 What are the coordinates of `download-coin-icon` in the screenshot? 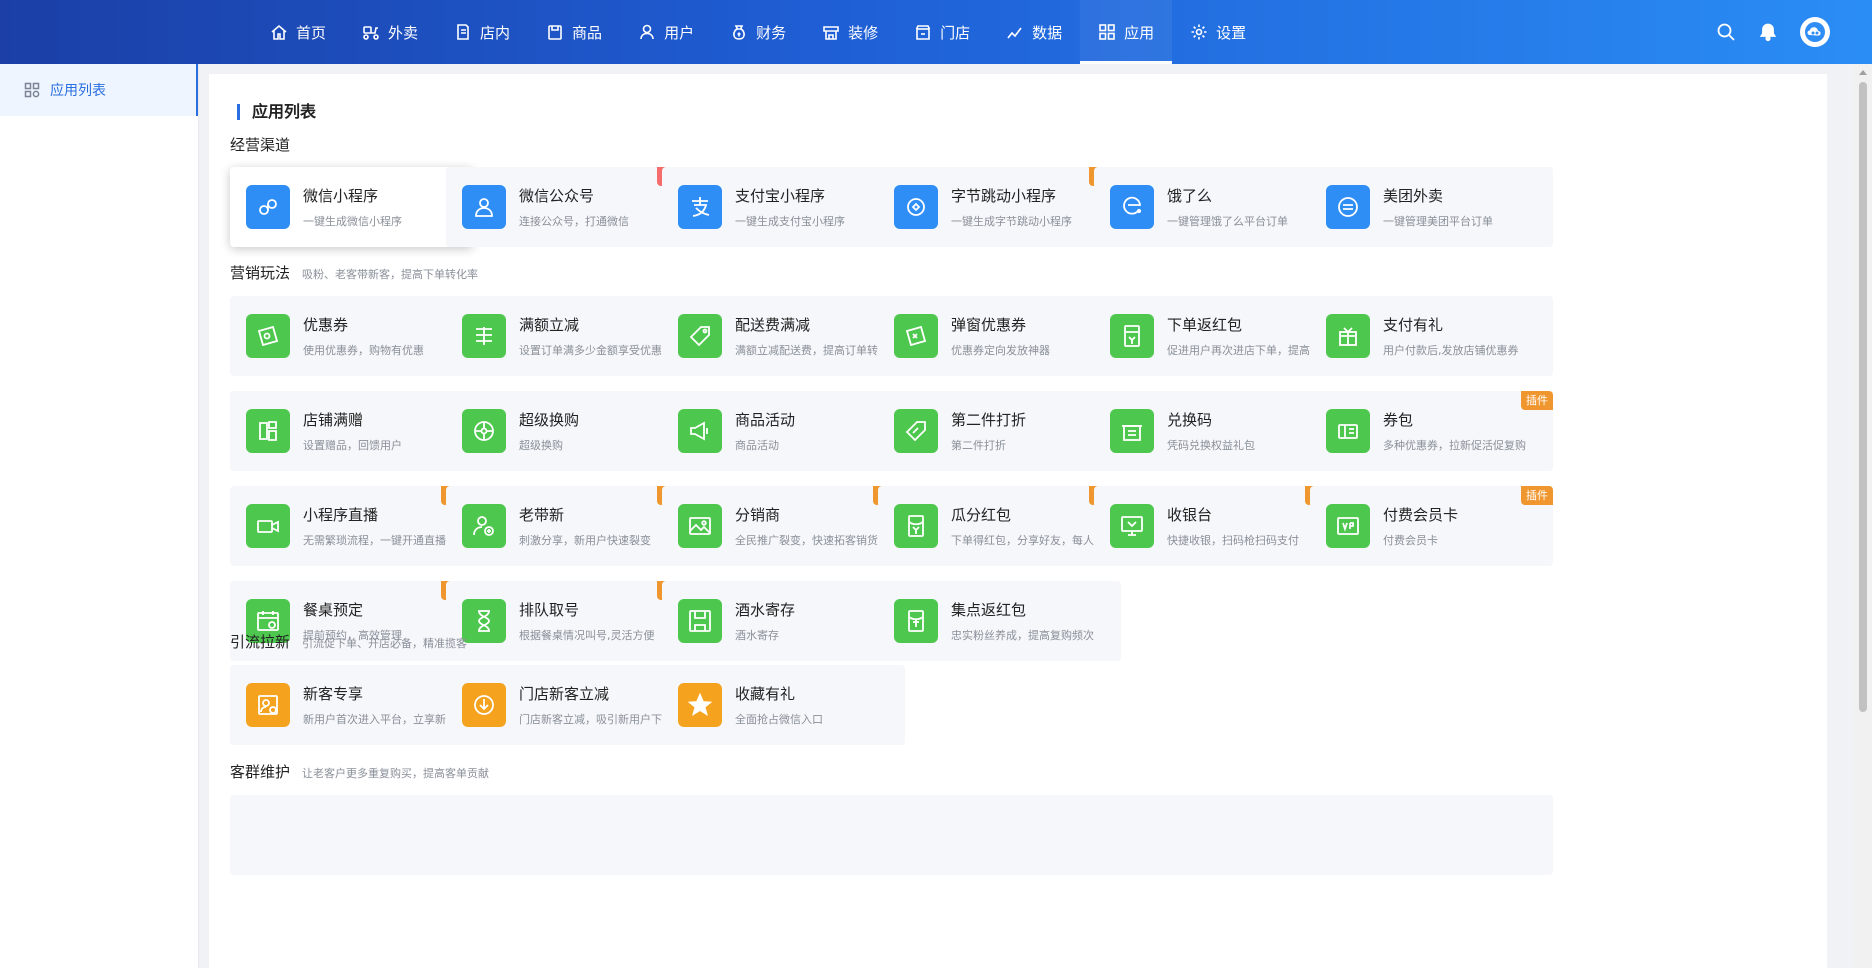 It's located at (484, 705).